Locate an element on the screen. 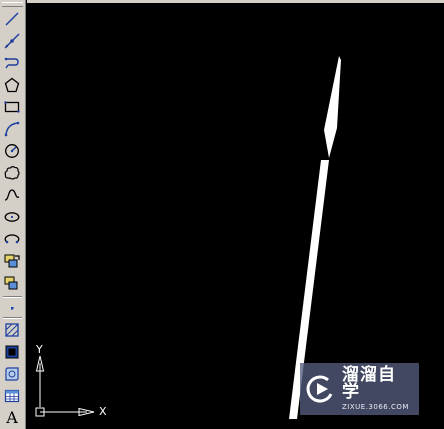  watermark-name: 溜溜自学 is located at coordinates (369, 383).